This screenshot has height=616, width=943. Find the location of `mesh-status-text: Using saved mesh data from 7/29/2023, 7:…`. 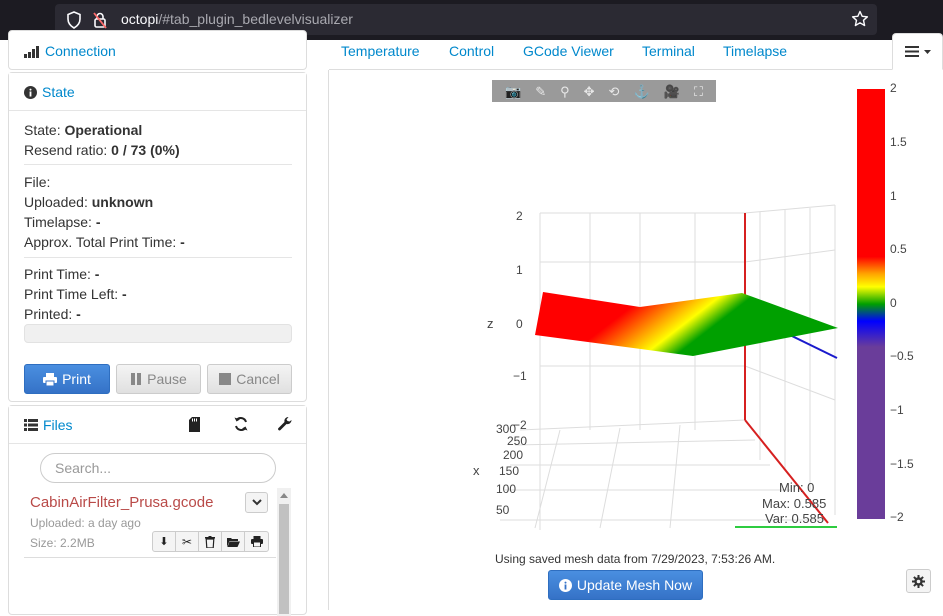

mesh-status-text: Using saved mesh data from 7/29/2023, 7:… is located at coordinates (635, 559).